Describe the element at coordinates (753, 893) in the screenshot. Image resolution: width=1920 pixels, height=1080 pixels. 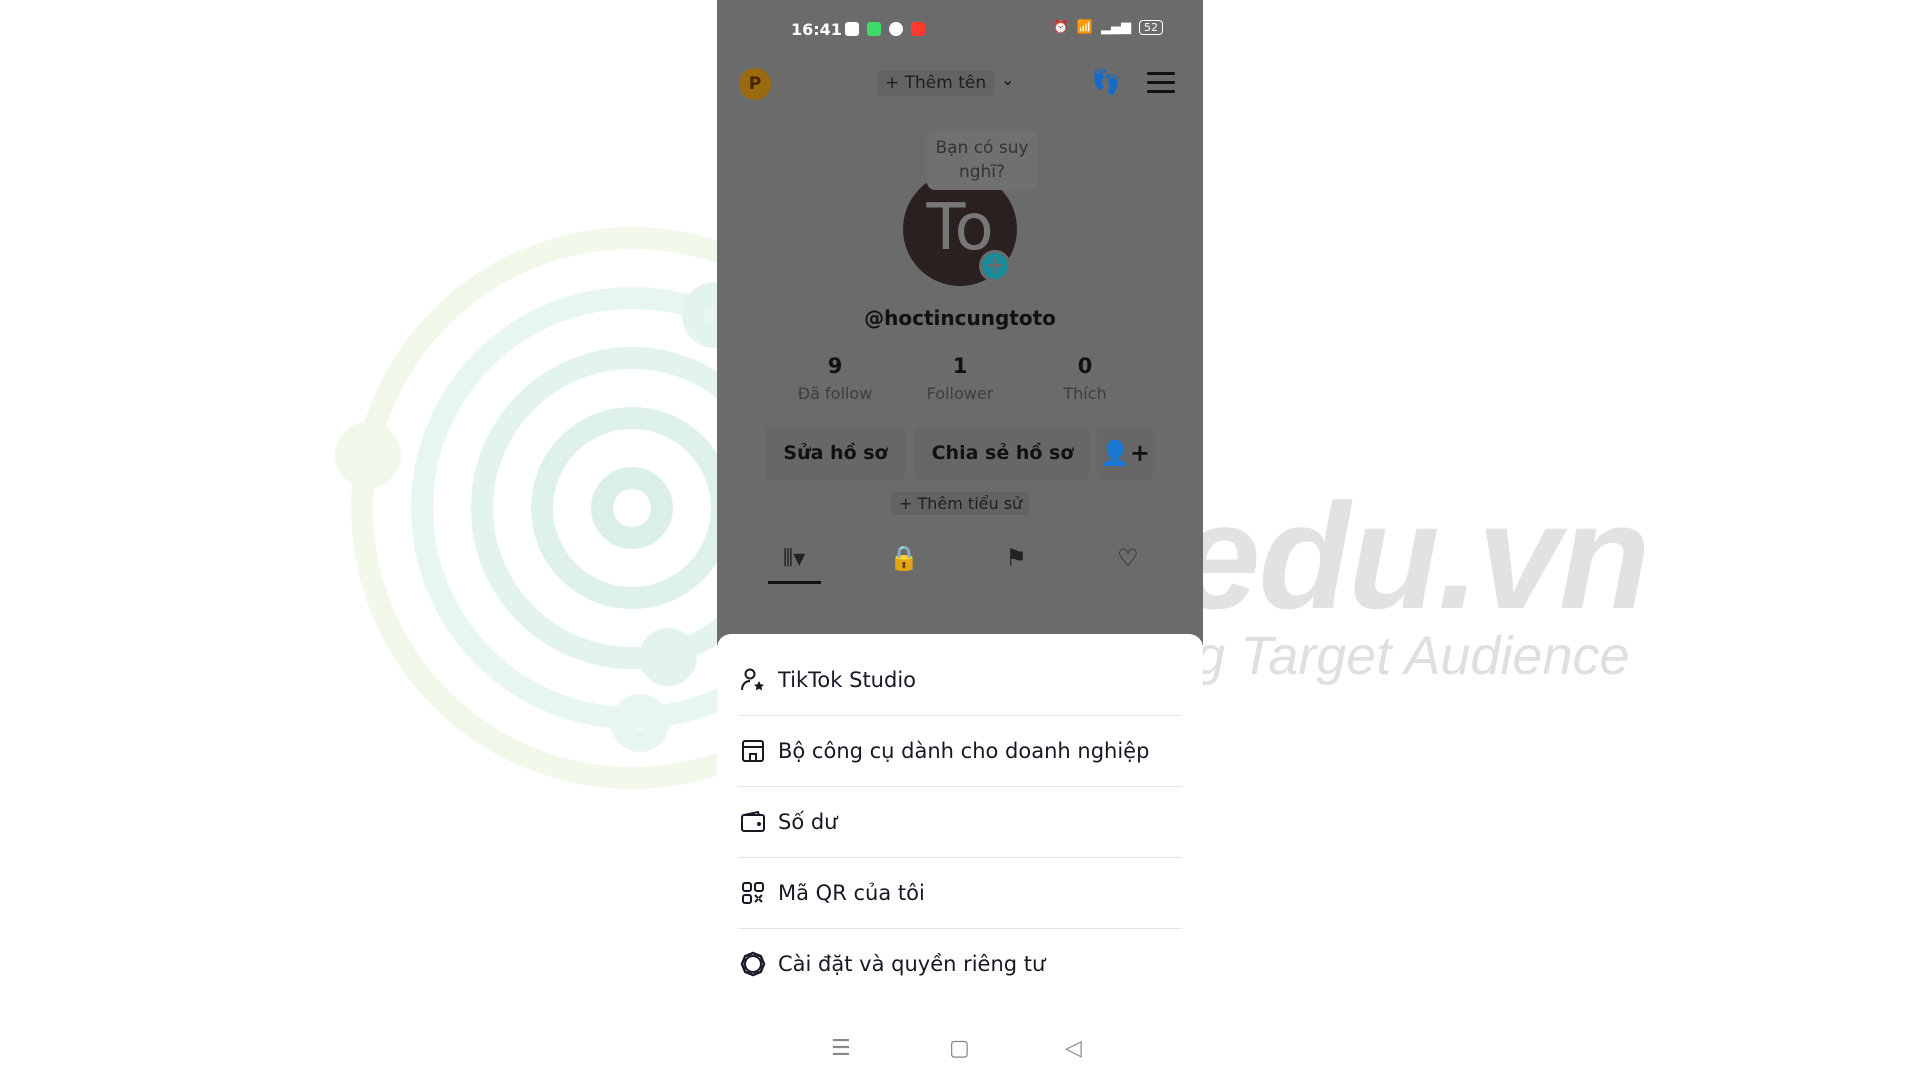
I see `qr-code-icon` at that location.